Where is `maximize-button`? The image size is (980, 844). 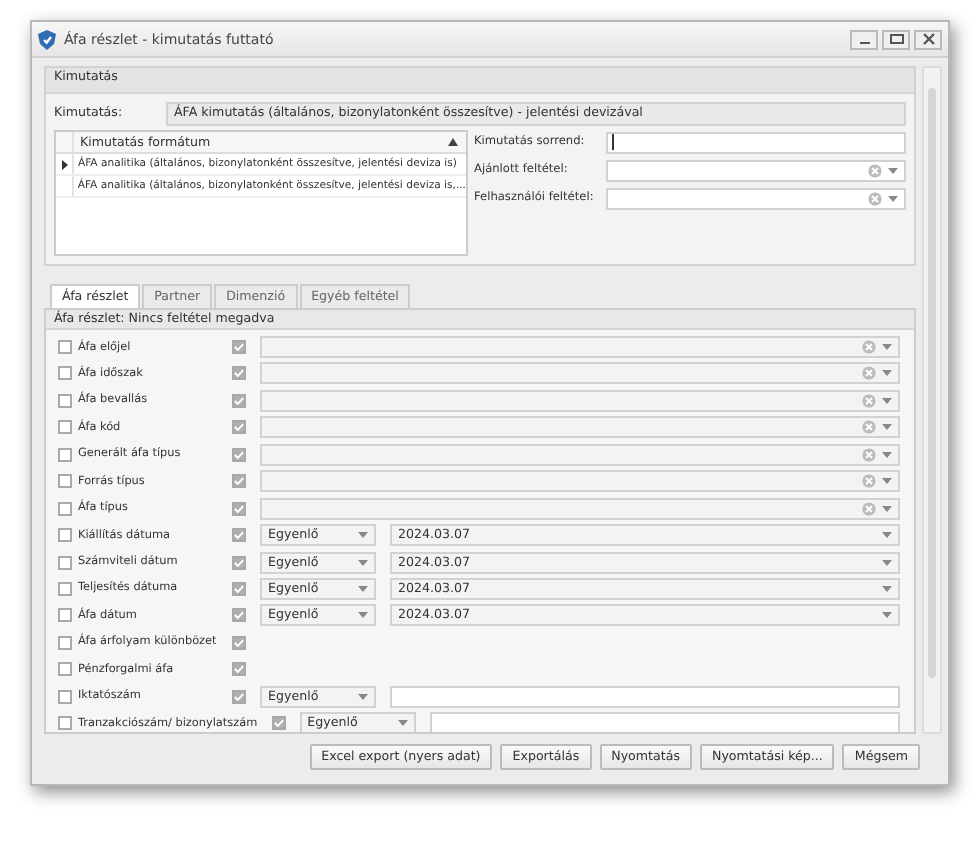
maximize-button is located at coordinates (896, 39).